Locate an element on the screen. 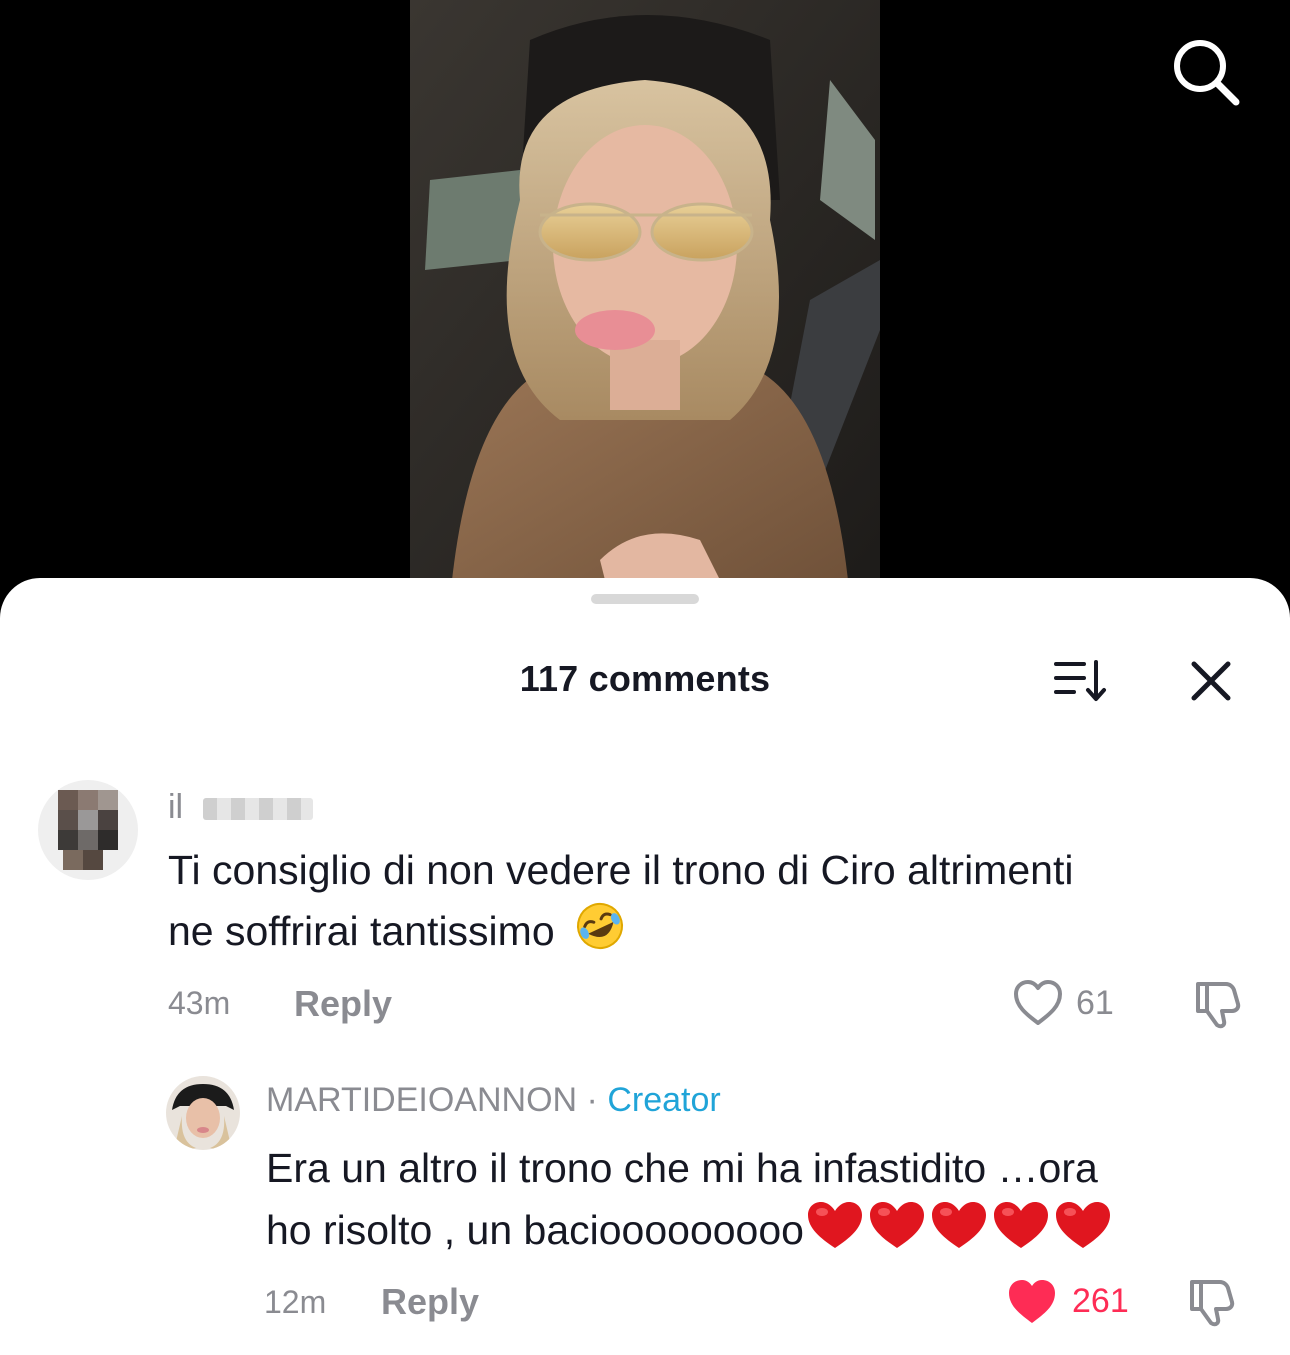 Image resolution: width=1290 pixels, height=1355 pixels. pixelated-avatar-image is located at coordinates (88, 830).